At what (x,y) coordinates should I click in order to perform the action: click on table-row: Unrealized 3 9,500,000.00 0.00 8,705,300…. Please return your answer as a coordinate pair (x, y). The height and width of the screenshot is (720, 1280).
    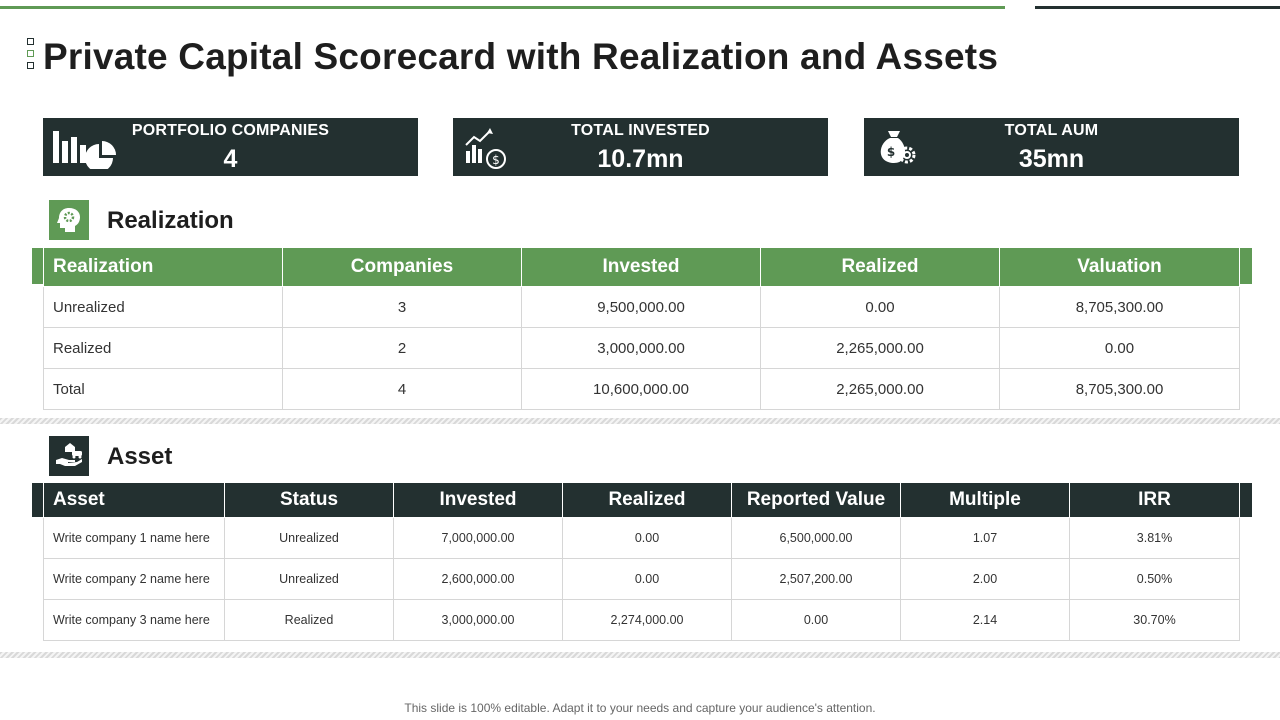
    Looking at the image, I should click on (641, 307).